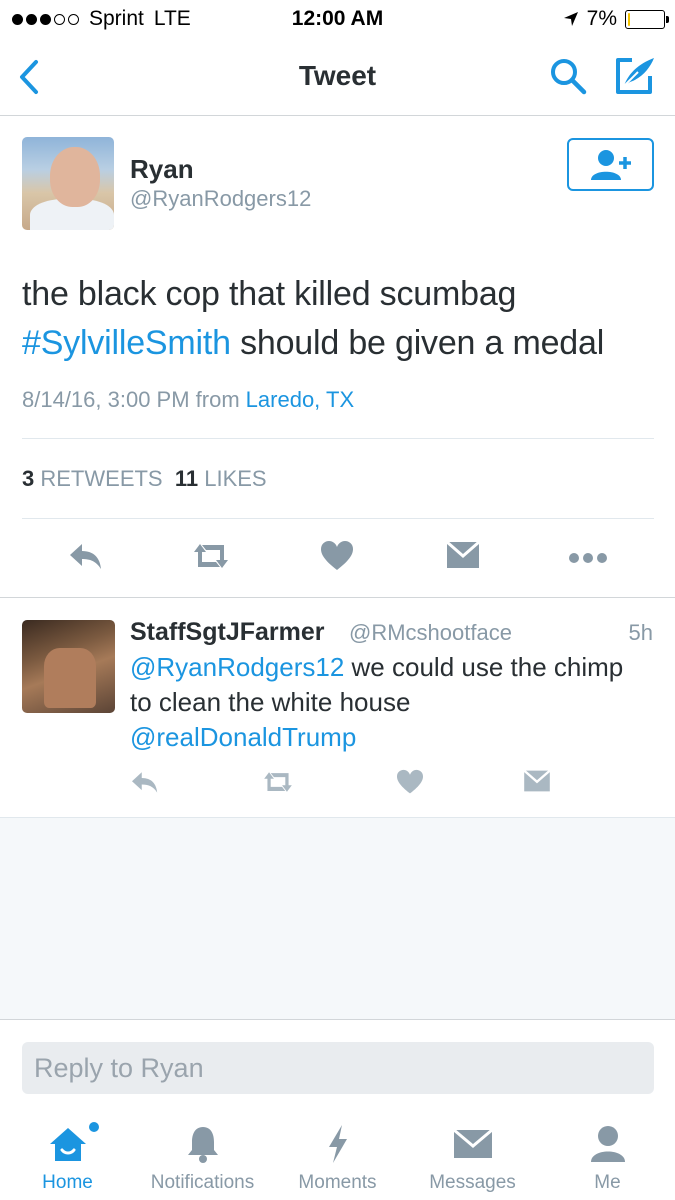 Image resolution: width=675 pixels, height=1200 pixels. Describe the element at coordinates (237, 667) in the screenshot. I see `mention-link: @RyanRodgers12` at that location.